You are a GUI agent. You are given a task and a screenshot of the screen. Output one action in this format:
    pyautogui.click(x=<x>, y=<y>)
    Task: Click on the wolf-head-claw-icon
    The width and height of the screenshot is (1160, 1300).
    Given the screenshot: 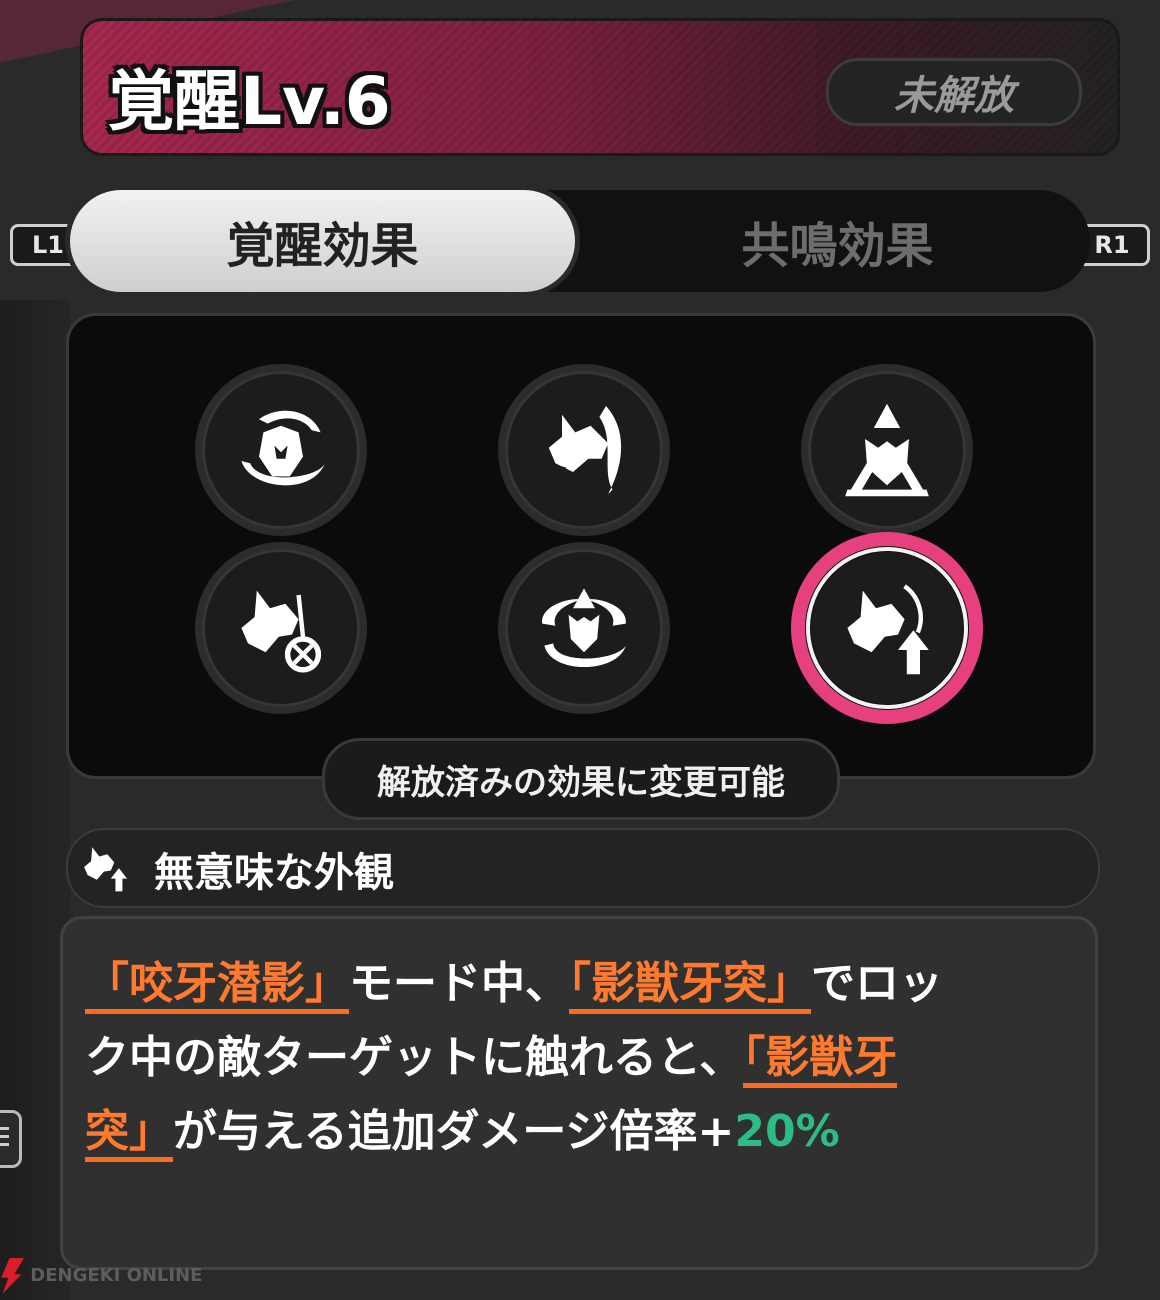 What is the action you would take?
    pyautogui.click(x=585, y=450)
    